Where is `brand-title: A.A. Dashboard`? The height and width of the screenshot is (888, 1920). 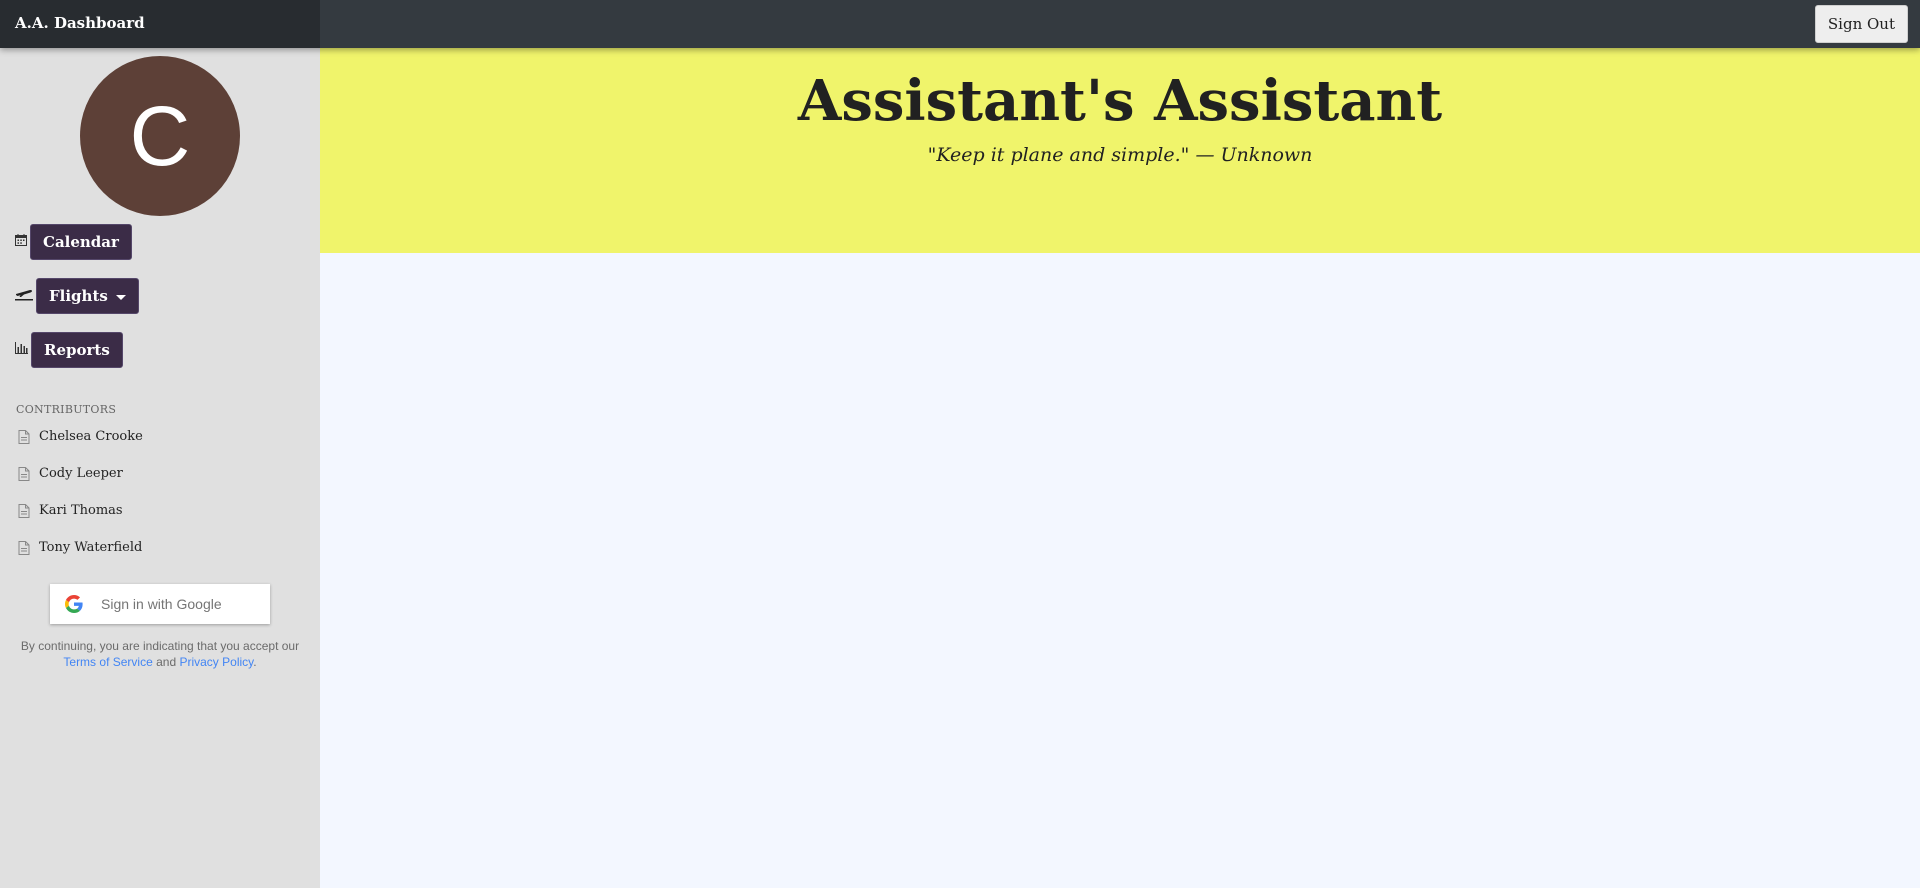
brand-title: A.A. Dashboard is located at coordinates (160, 24).